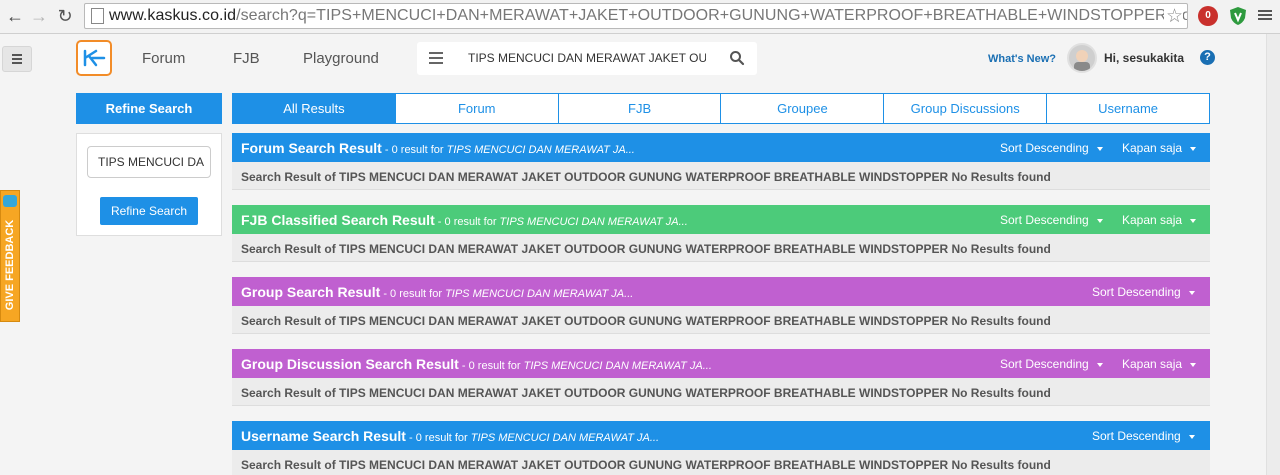  I want to click on tab-group-discussions: Group Discussions, so click(966, 108).